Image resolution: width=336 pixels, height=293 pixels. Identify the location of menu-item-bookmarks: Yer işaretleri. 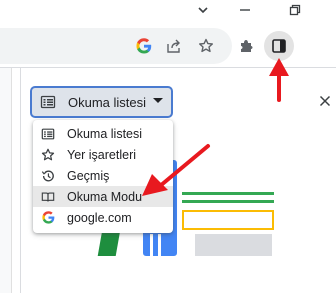
(103, 154).